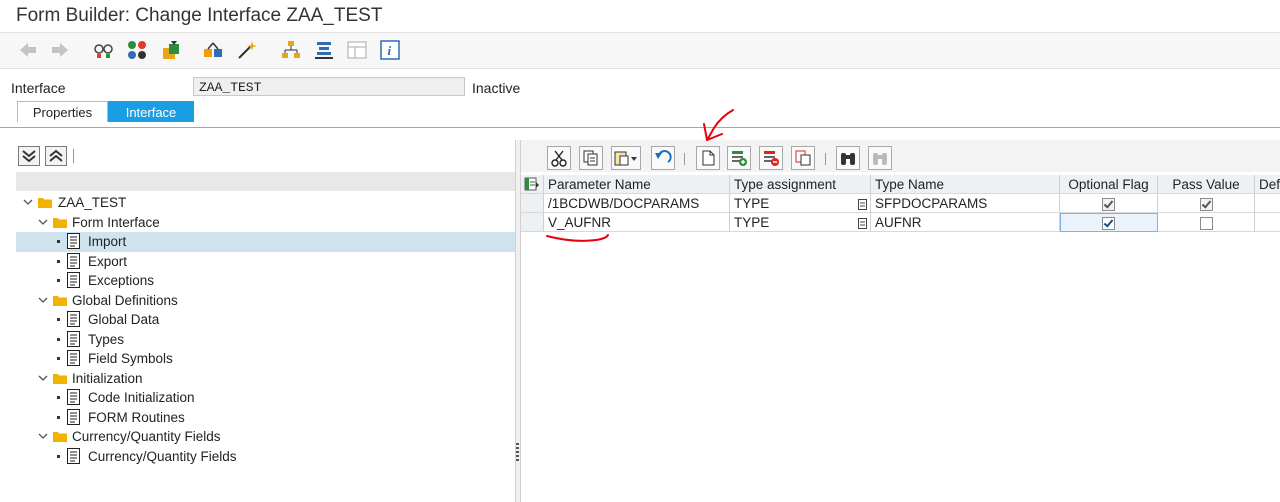 Image resolution: width=1280 pixels, height=502 pixels. I want to click on cell-parameter-name: V_AUFNR, so click(637, 222).